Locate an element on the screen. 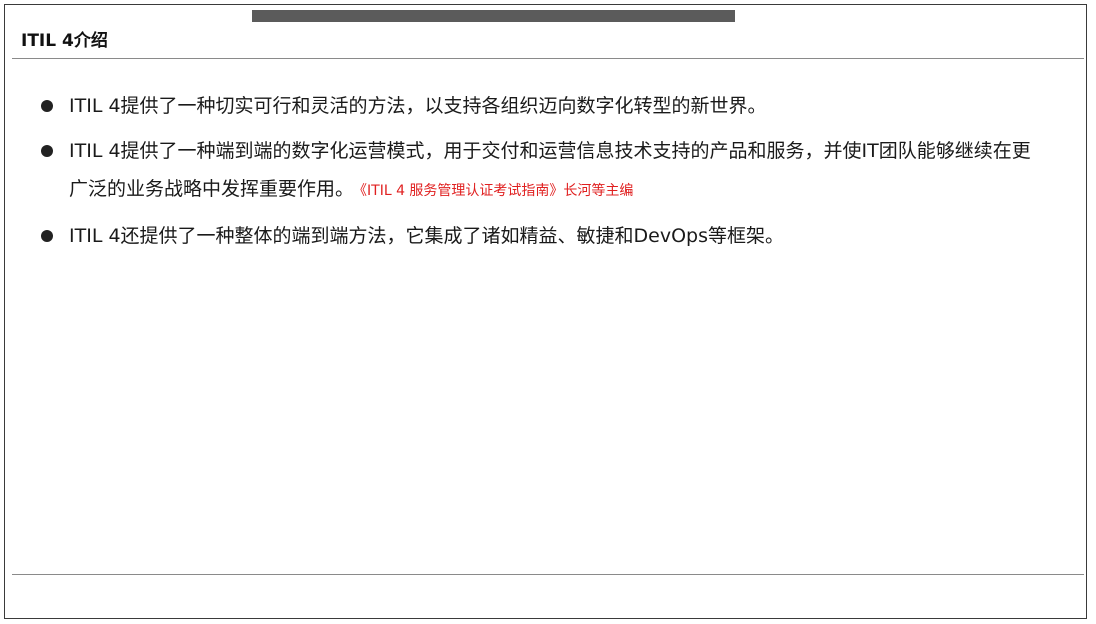 The image size is (1096, 624). bullet-text: ITIL 4提供了一种切实可行和灵活的方法，以支持各组织迈向数字化转型的新世界。 is located at coordinates (418, 106).